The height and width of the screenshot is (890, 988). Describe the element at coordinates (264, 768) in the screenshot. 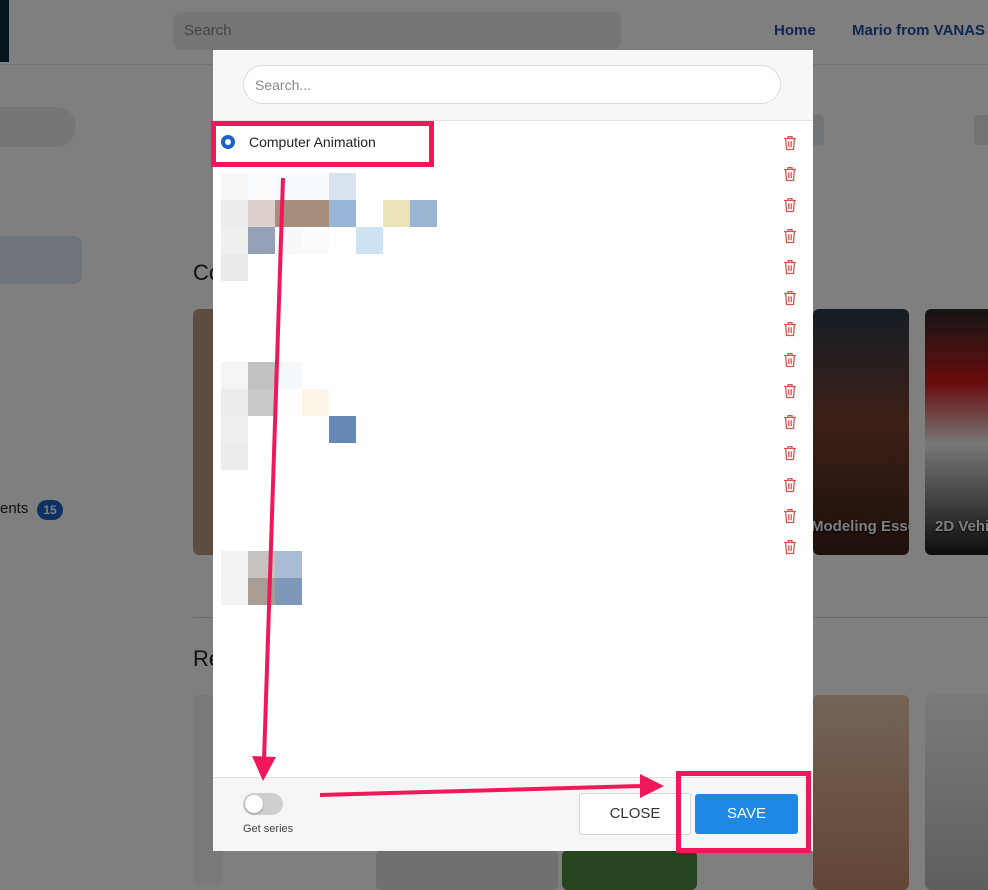

I see `arrow-down-head` at that location.